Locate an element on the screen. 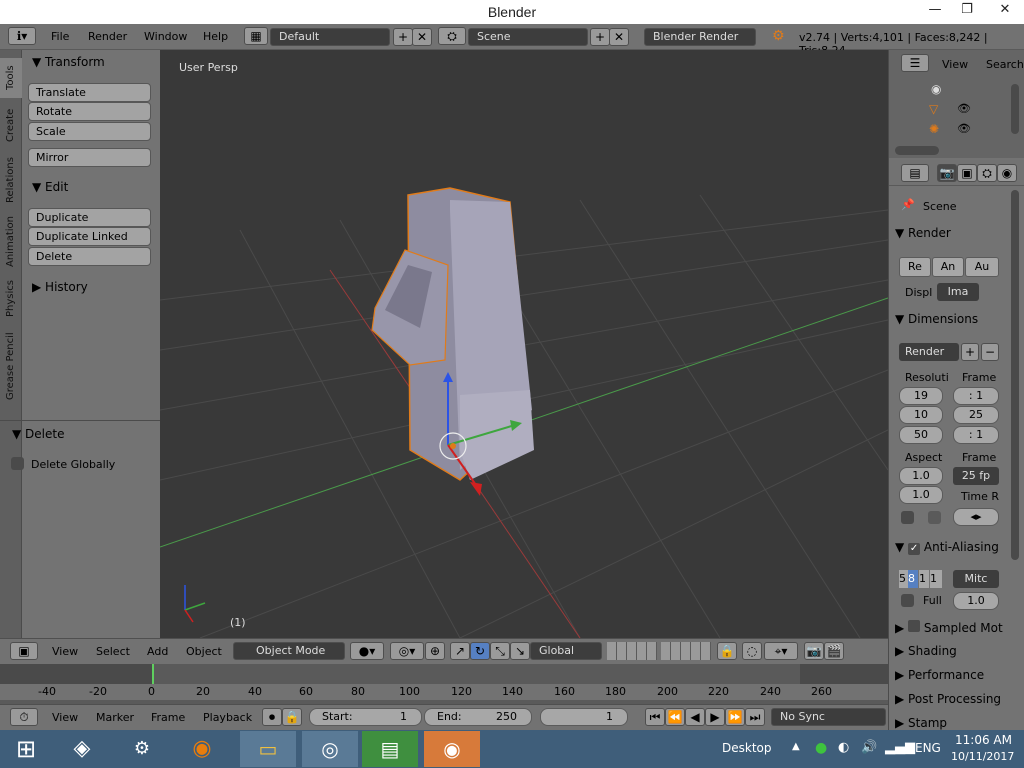 This screenshot has width=1024, height=768. scene-tab-icon: ⛭ is located at coordinates (987, 173).